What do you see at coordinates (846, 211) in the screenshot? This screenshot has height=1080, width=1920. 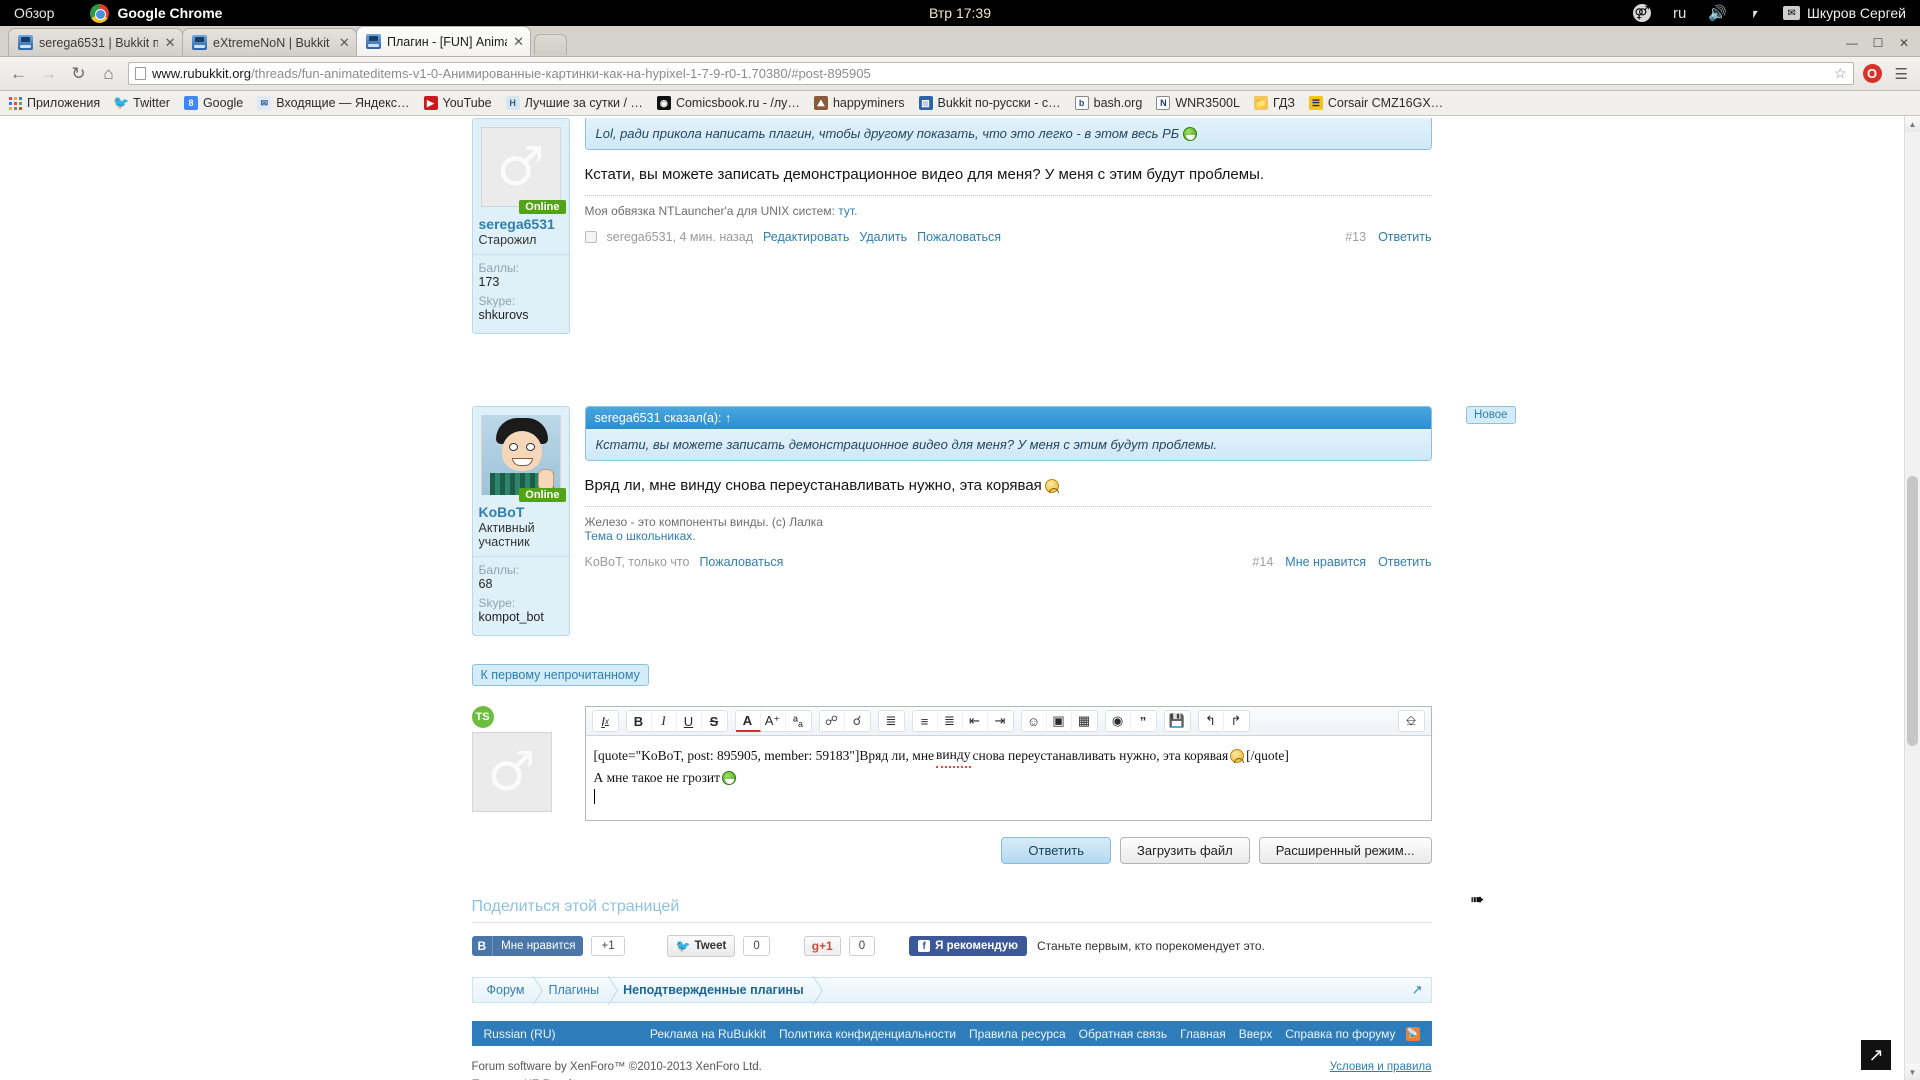 I see `signature-link: тут` at bounding box center [846, 211].